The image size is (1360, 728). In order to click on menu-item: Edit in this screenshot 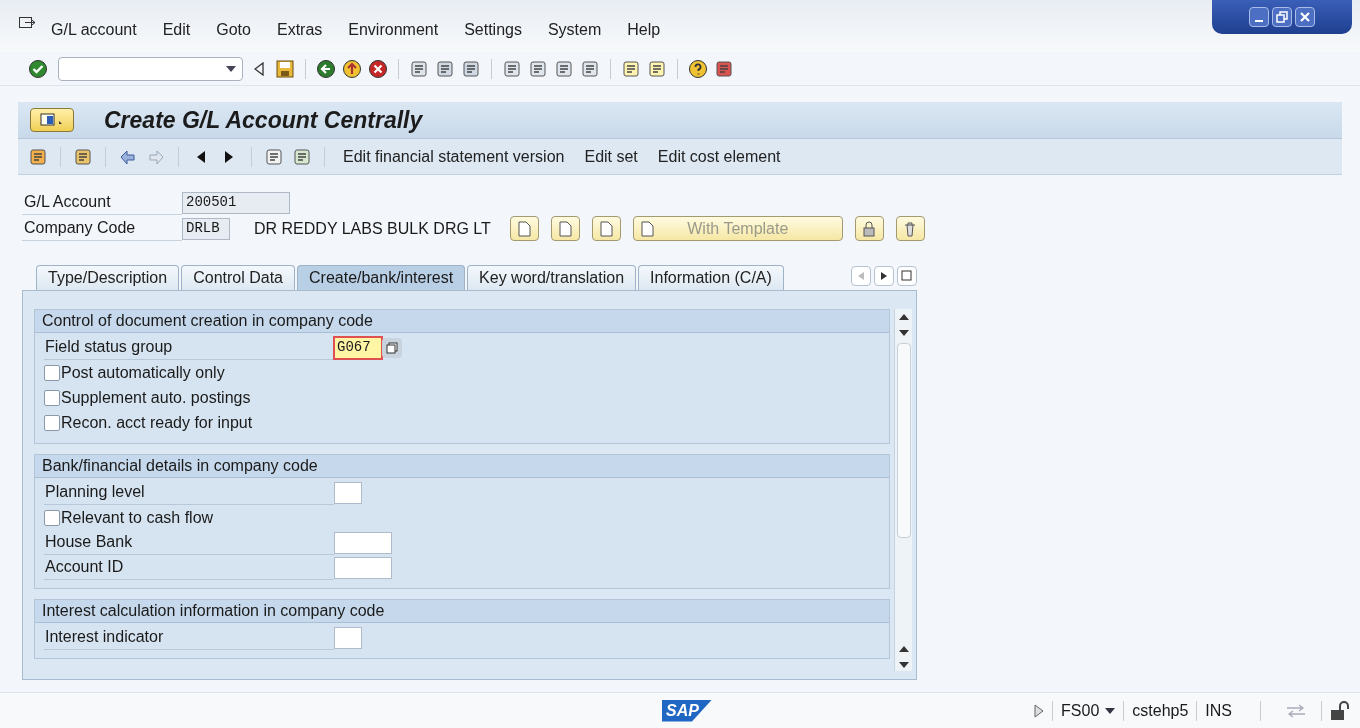, I will do `click(176, 30)`.